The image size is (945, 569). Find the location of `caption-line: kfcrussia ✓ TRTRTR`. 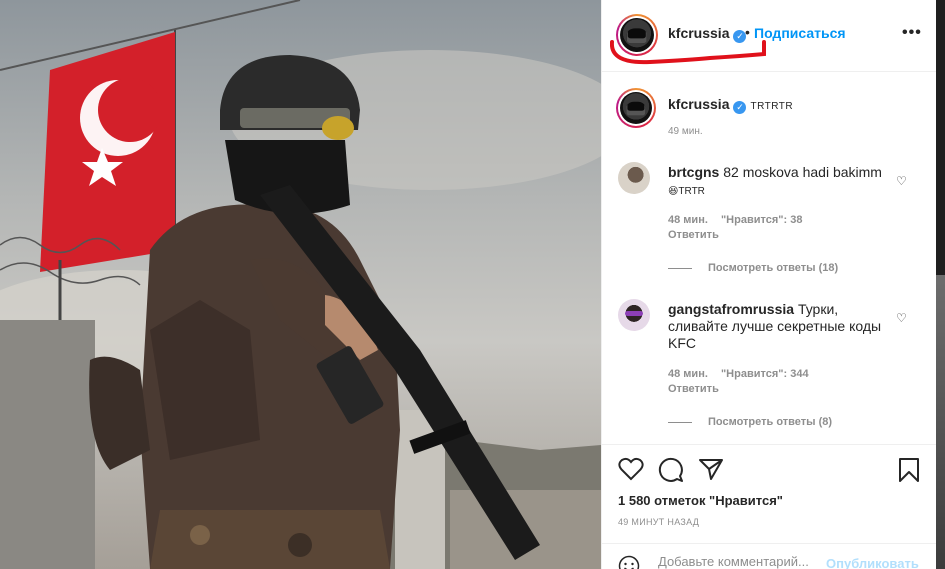

caption-line: kfcrussia ✓ TRTRTR is located at coordinates (730, 105).